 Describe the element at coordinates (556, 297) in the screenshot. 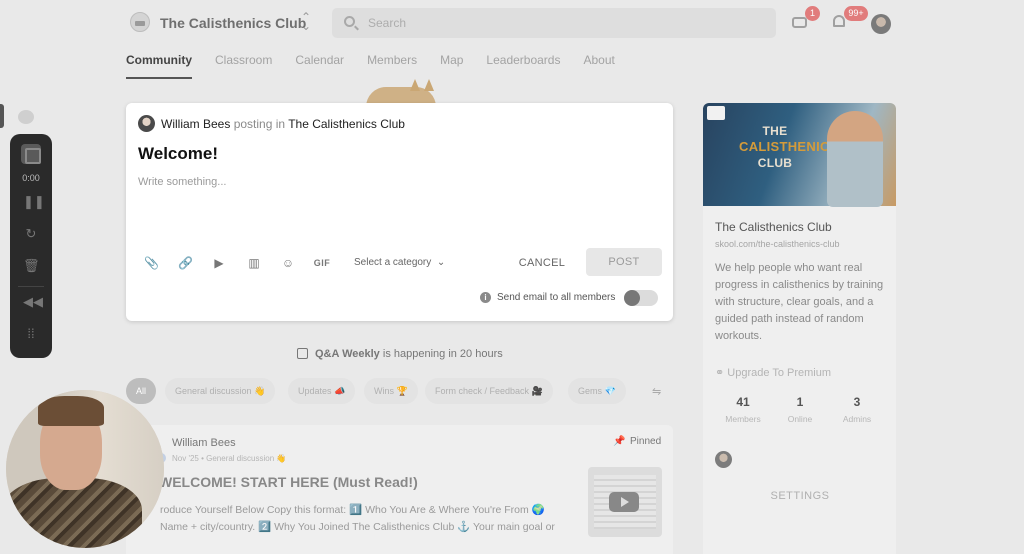

I see `send-email-label: Send email to all members` at that location.